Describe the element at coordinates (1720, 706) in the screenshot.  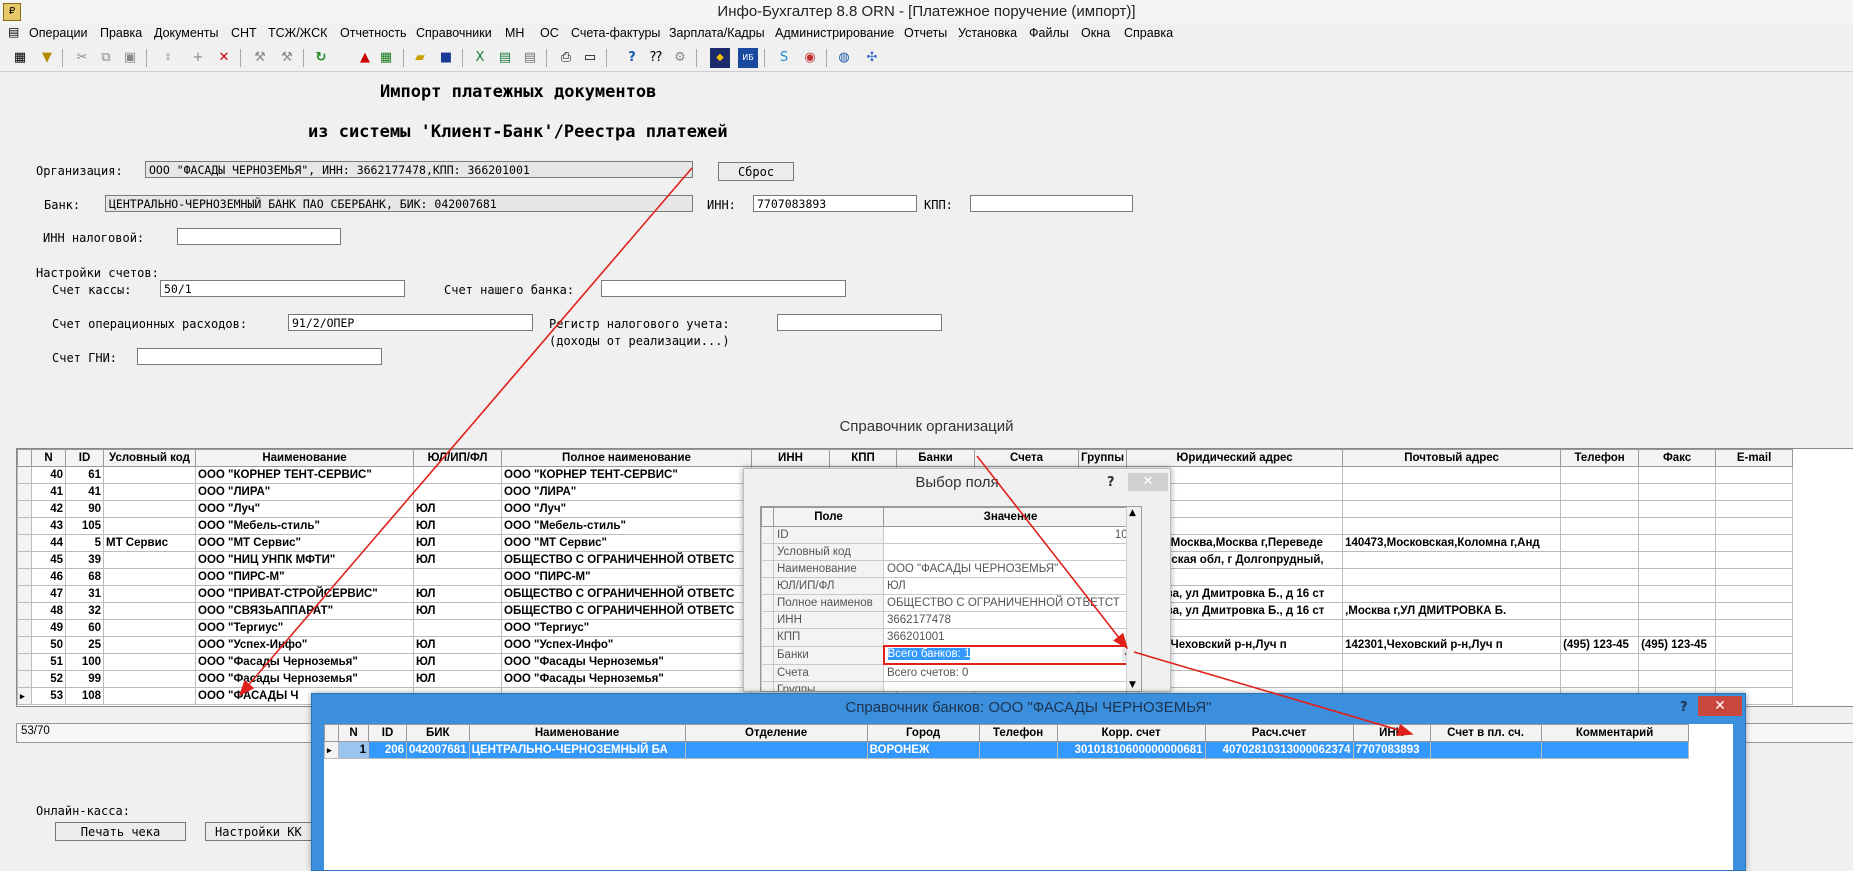
I see `banks-close-icon: ✕` at that location.